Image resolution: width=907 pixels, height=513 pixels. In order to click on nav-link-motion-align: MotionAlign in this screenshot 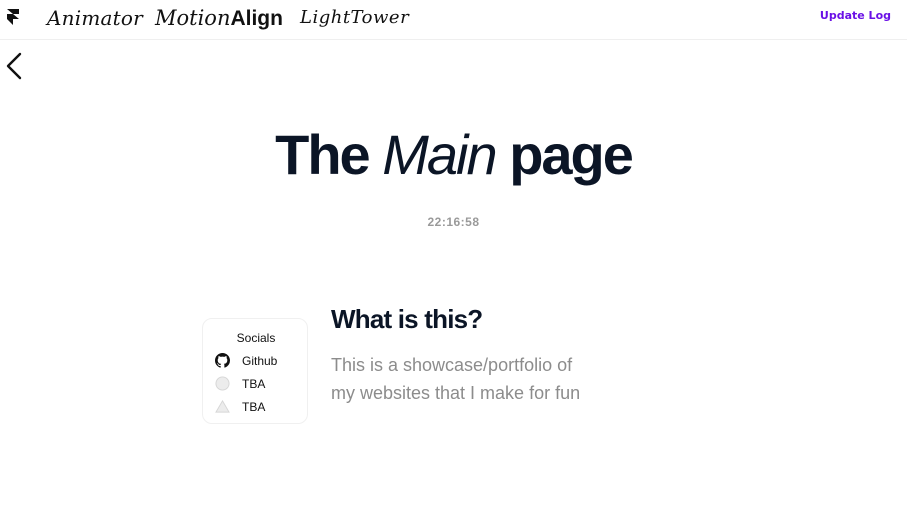, I will do `click(219, 18)`.